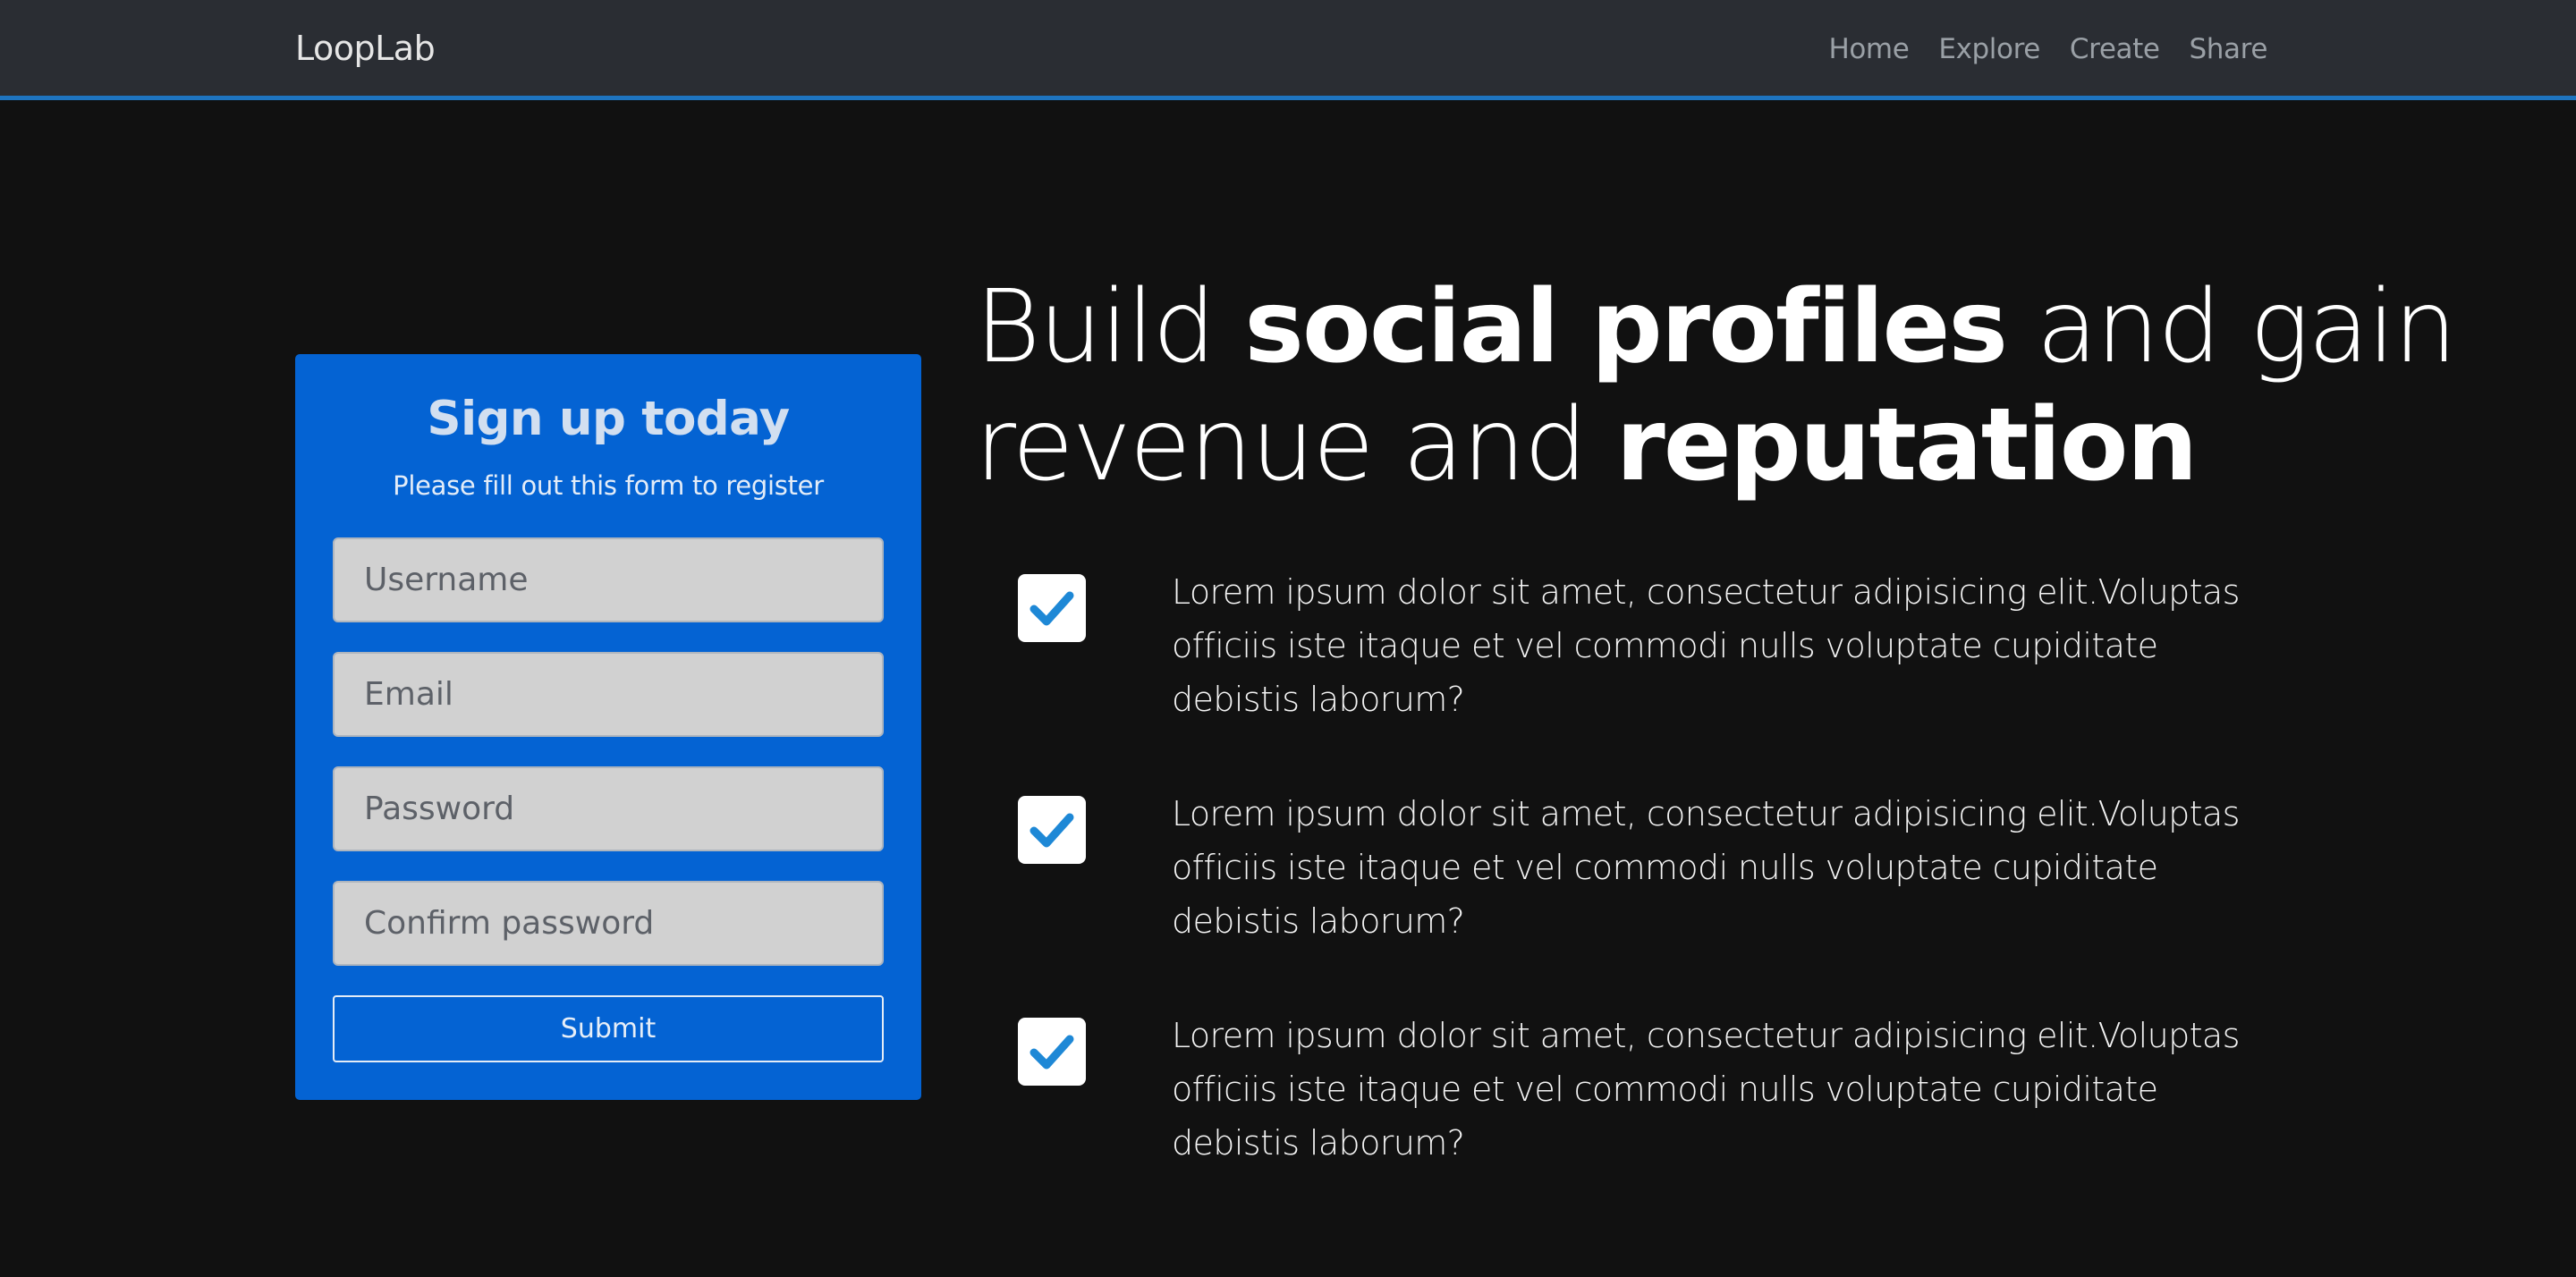 This screenshot has width=2576, height=1277. Describe the element at coordinates (2047, 49) in the screenshot. I see `nav-links: Home Explore Create Share` at that location.